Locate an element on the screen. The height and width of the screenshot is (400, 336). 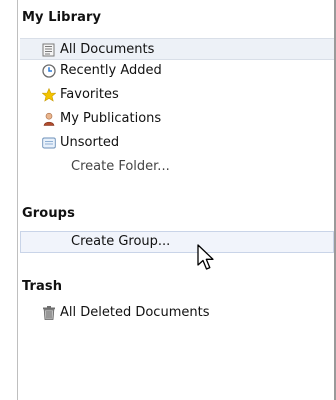
sidebar-item-all-deleted-documents: All Deleted Documents is located at coordinates (184, 313).